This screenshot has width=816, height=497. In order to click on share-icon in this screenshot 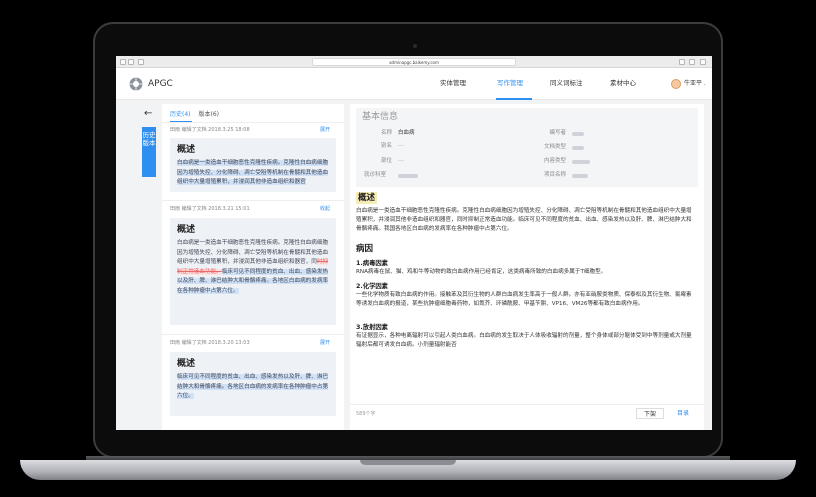, I will do `click(682, 62)`.